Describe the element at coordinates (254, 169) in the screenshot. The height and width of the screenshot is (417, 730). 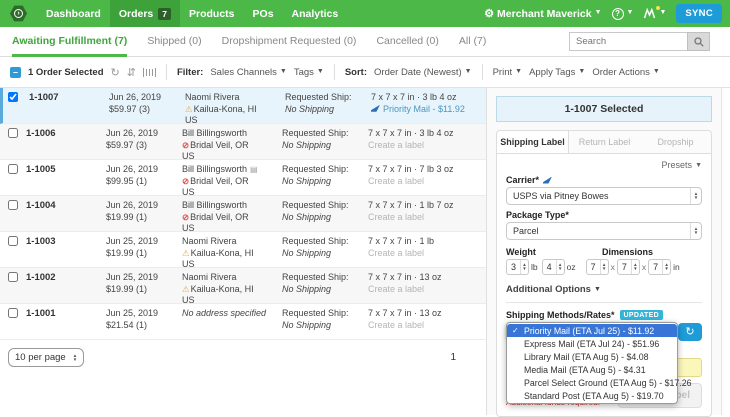
I see `note-icon: ▤` at that location.